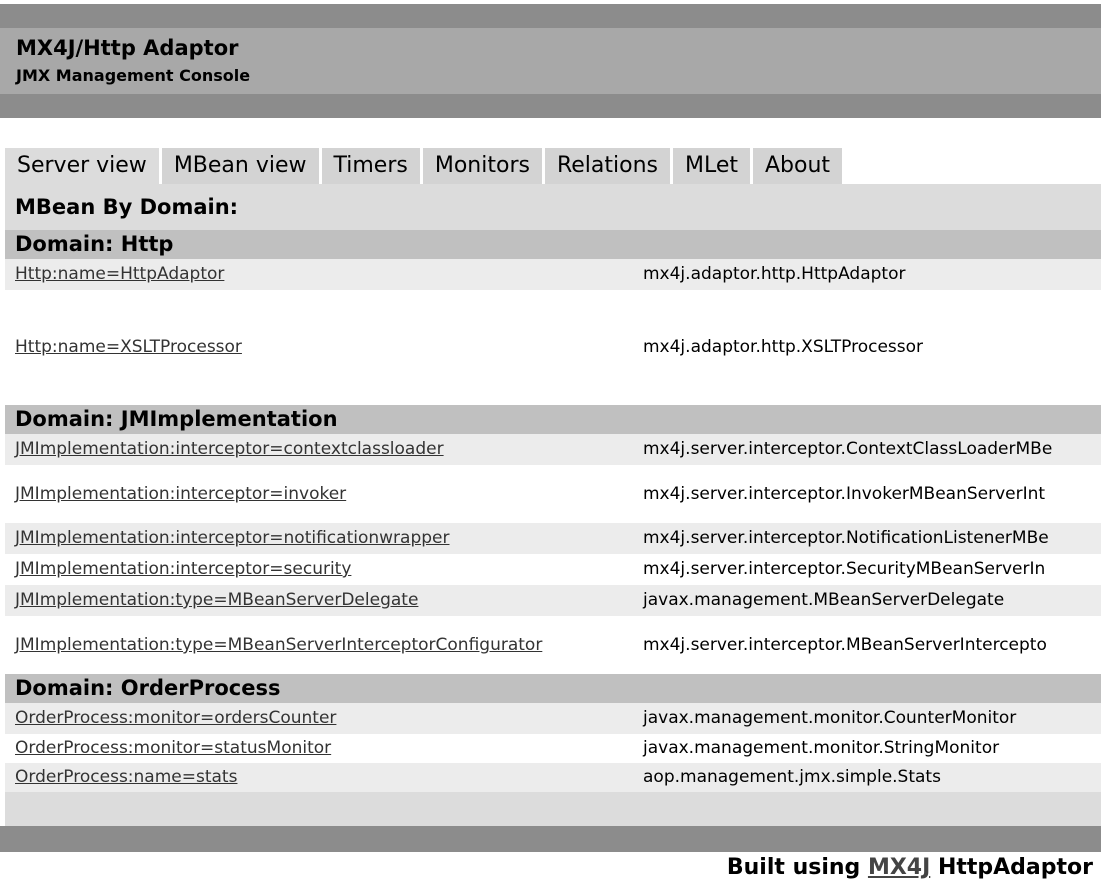 The height and width of the screenshot is (884, 1101). I want to click on mbean-class: javax.management.monitor.StringMonitor, so click(821, 748).